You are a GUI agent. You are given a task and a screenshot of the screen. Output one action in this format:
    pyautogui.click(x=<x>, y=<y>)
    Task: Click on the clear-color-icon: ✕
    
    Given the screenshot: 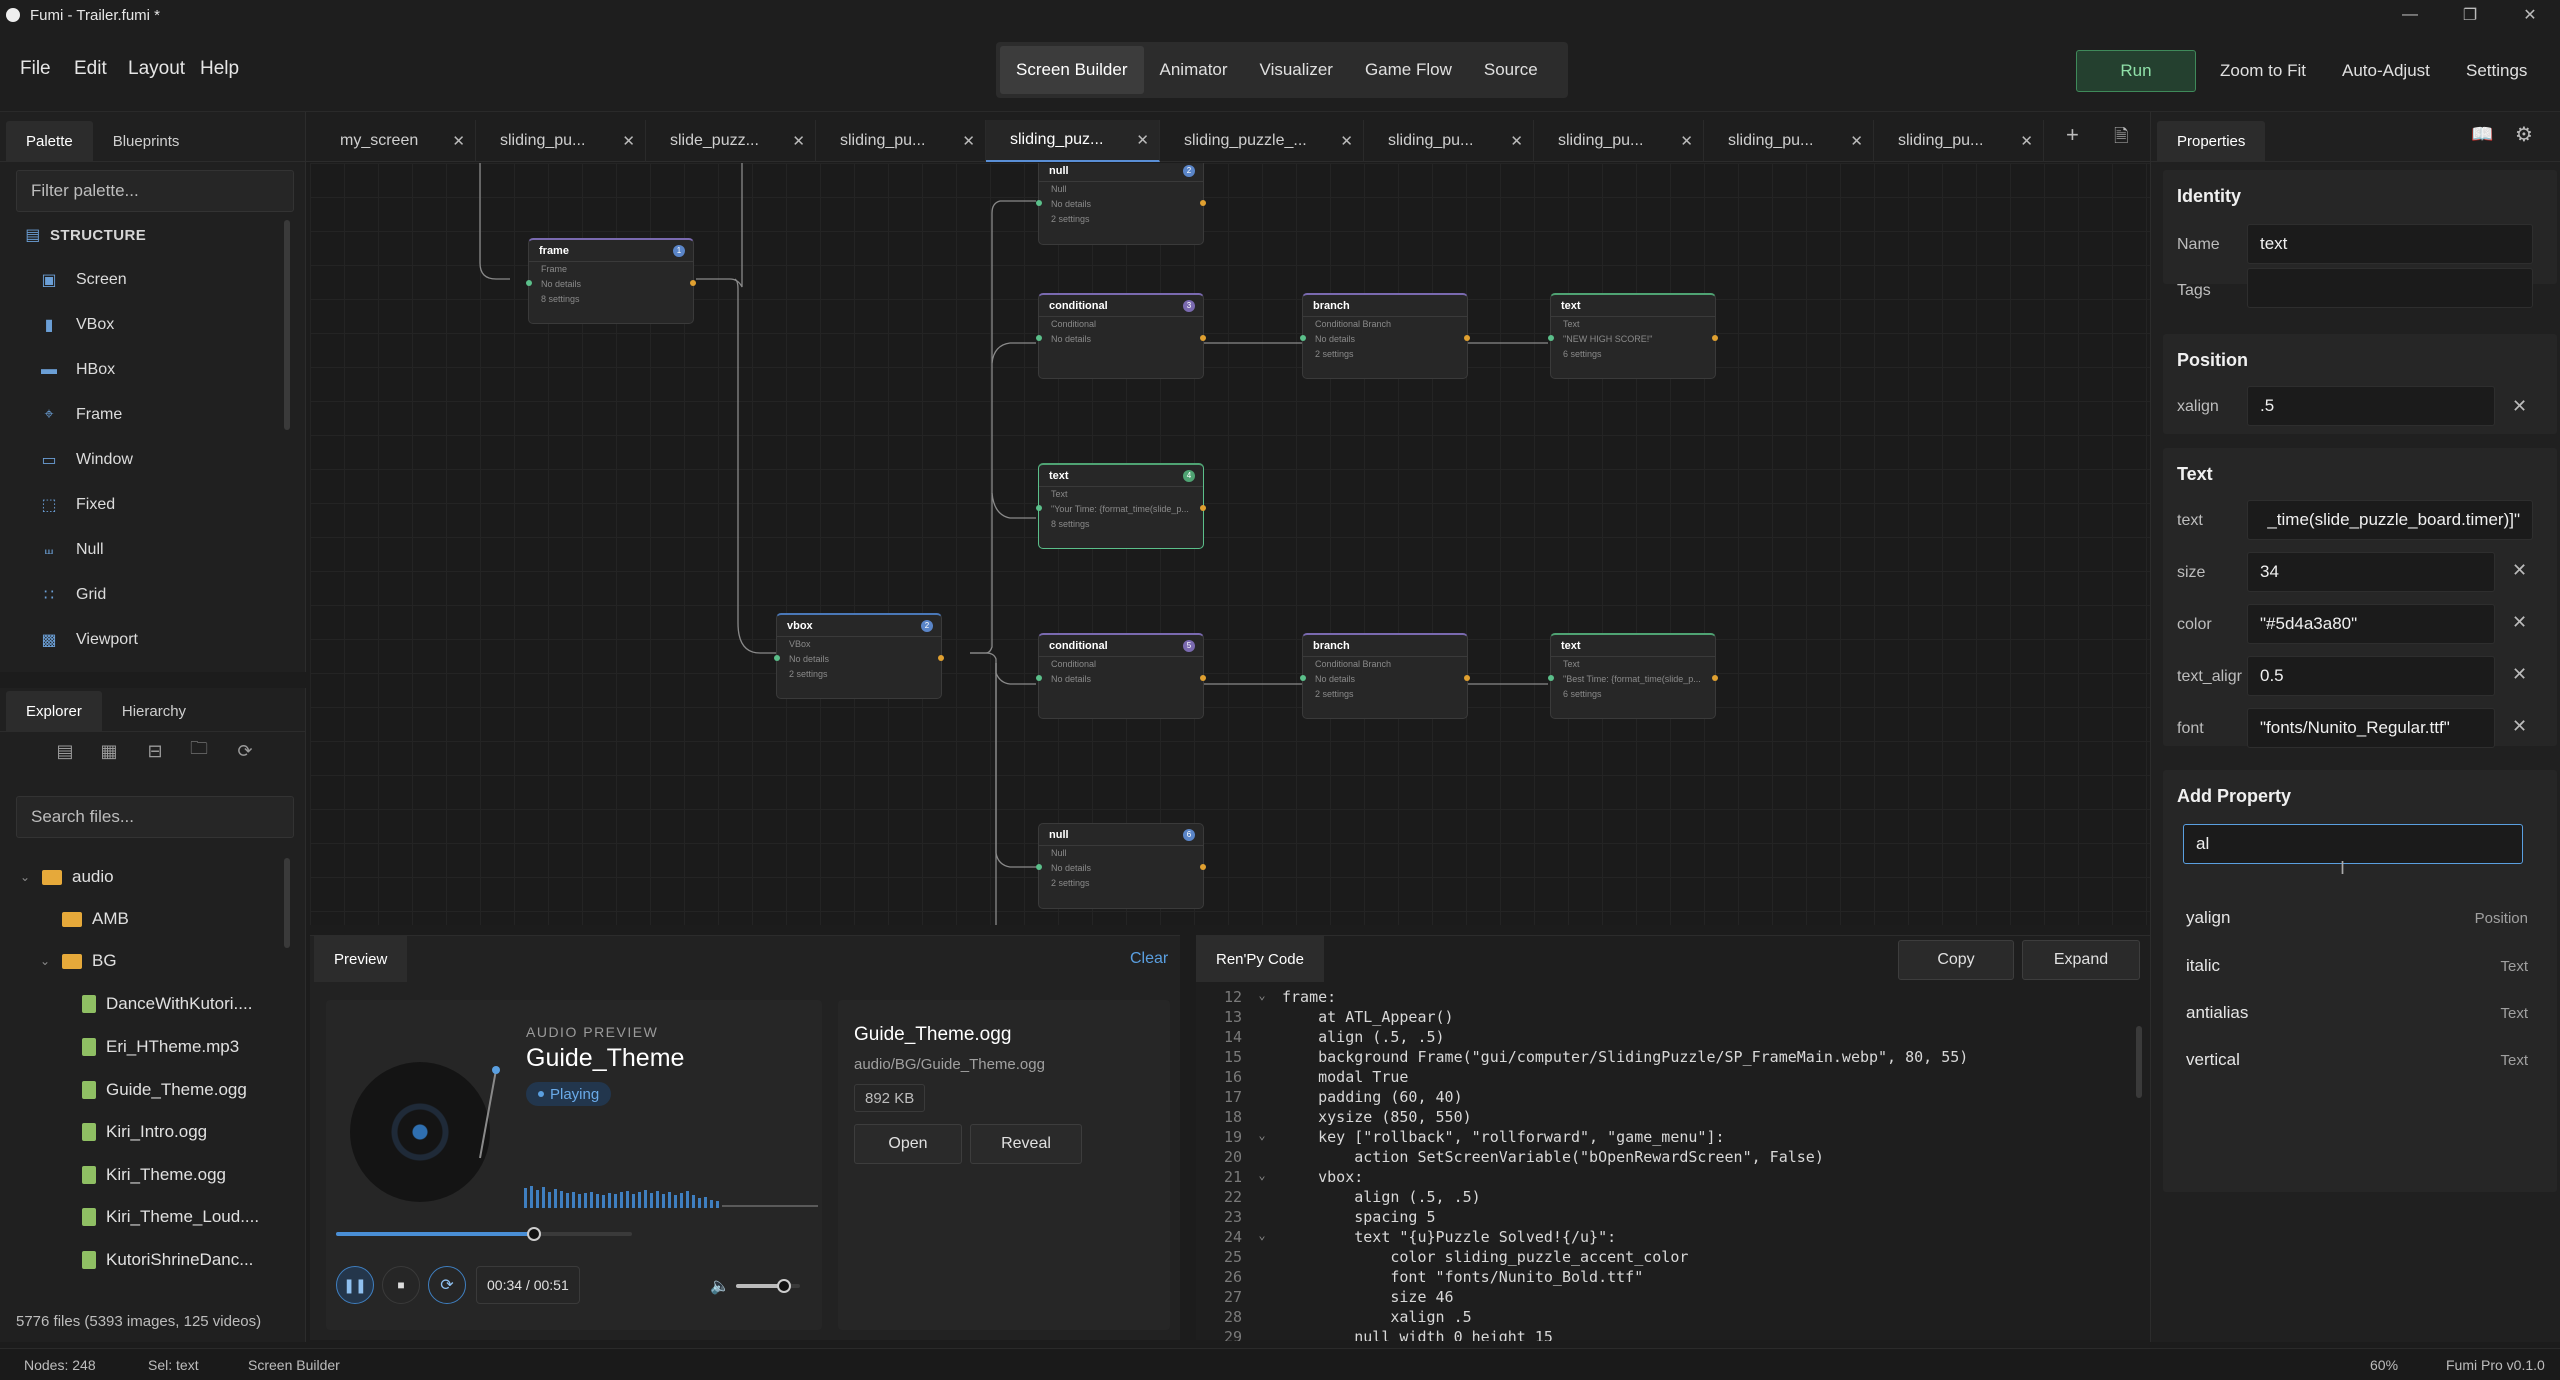 What is the action you would take?
    pyautogui.click(x=2519, y=622)
    